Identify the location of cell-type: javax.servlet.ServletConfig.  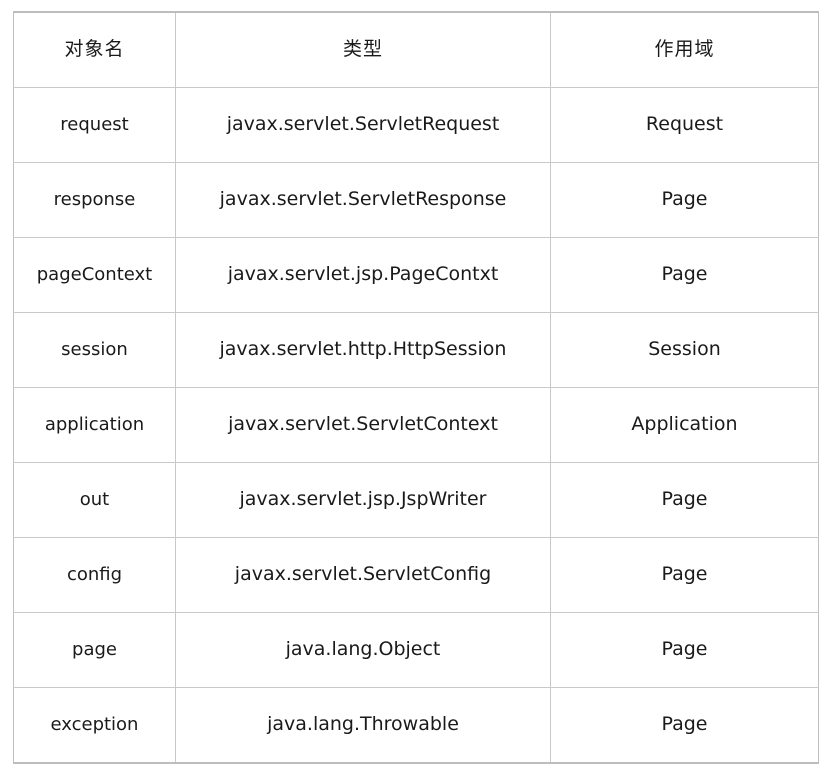
(363, 575).